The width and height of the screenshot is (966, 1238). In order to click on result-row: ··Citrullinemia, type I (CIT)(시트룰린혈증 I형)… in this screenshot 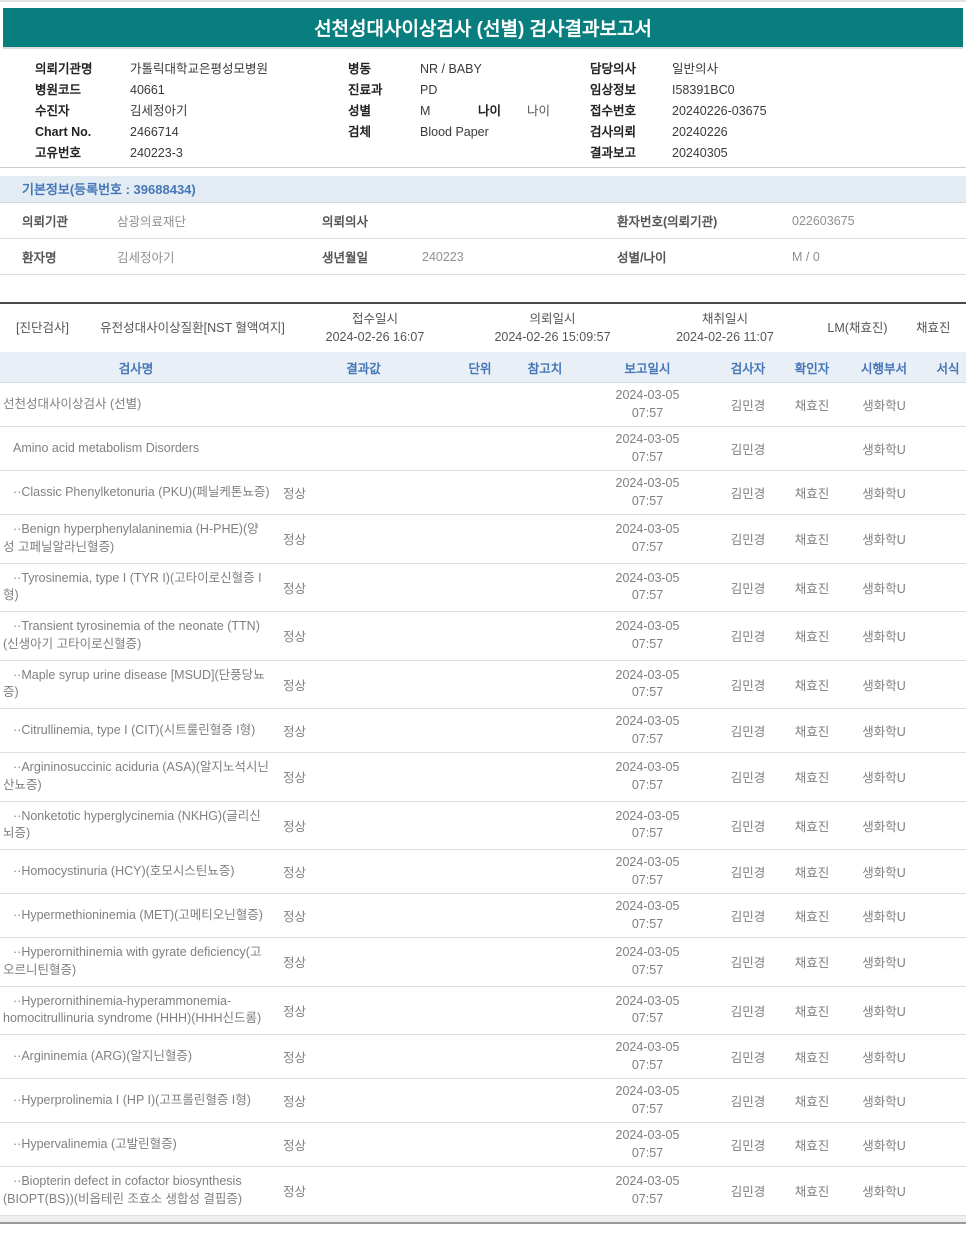, I will do `click(483, 731)`.